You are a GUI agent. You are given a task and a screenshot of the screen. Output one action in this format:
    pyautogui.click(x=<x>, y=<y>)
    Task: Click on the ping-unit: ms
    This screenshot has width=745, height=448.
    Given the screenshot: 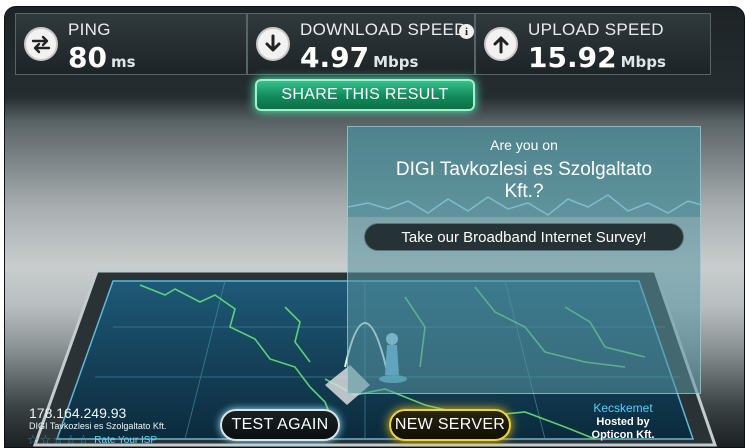 What is the action you would take?
    pyautogui.click(x=123, y=62)
    